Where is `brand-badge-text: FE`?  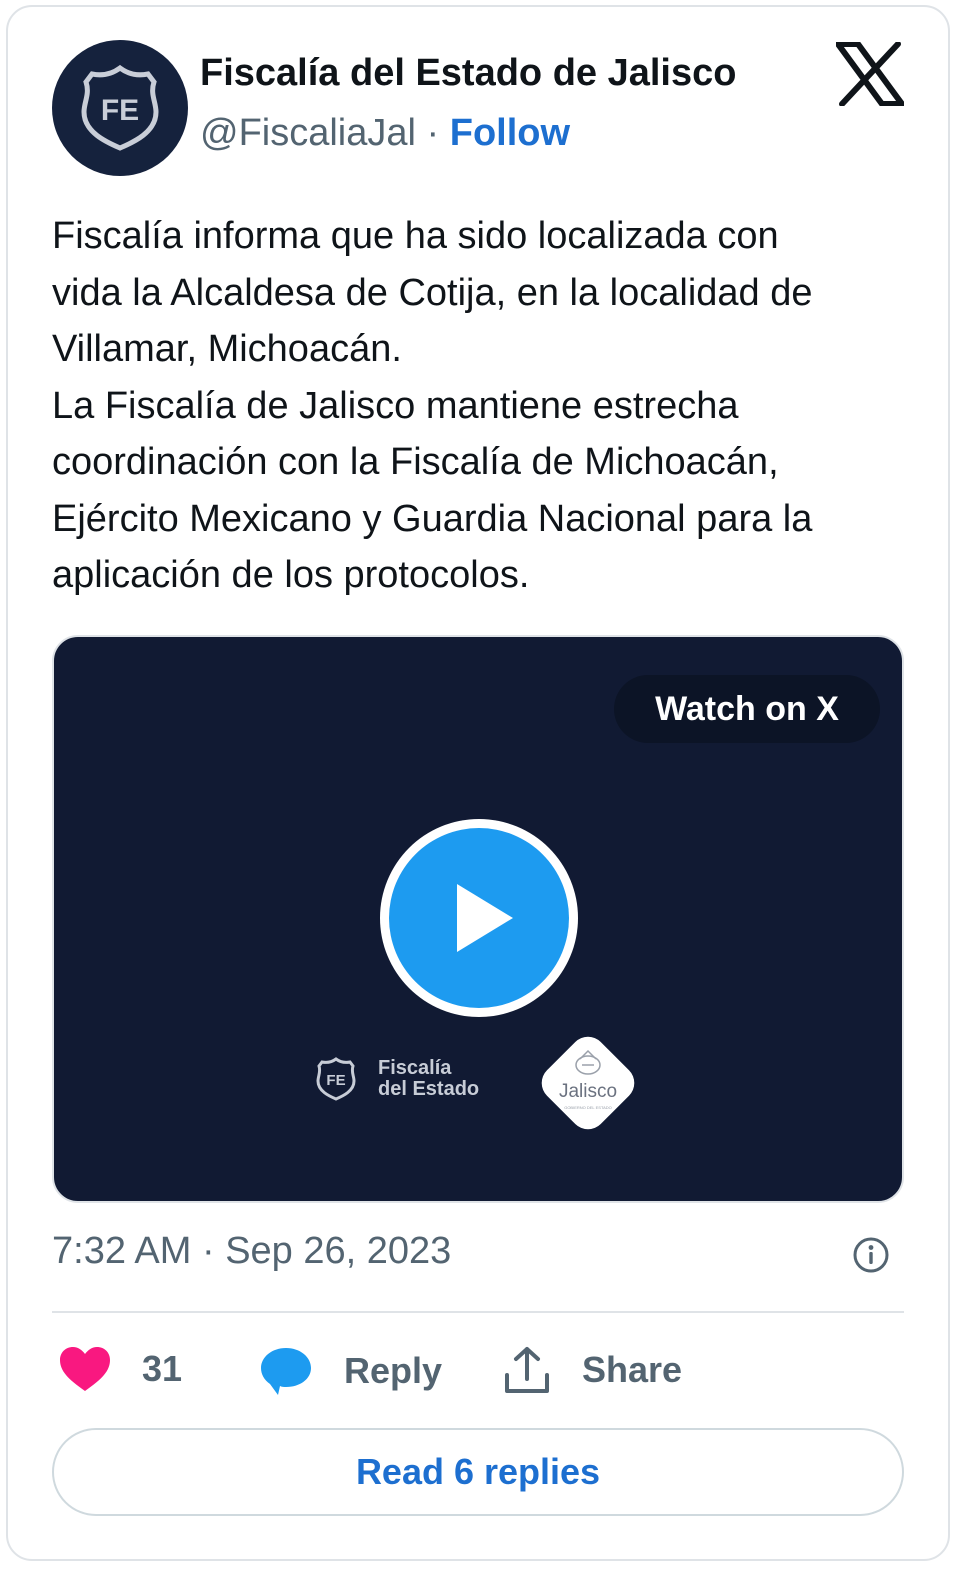 brand-badge-text: FE is located at coordinates (335, 1080).